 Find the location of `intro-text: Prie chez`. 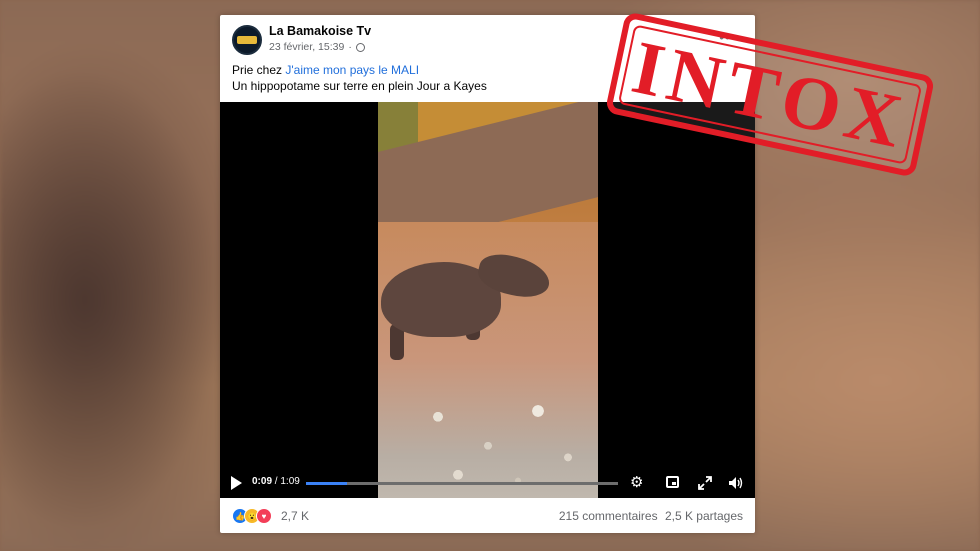

intro-text: Prie chez is located at coordinates (257, 70).